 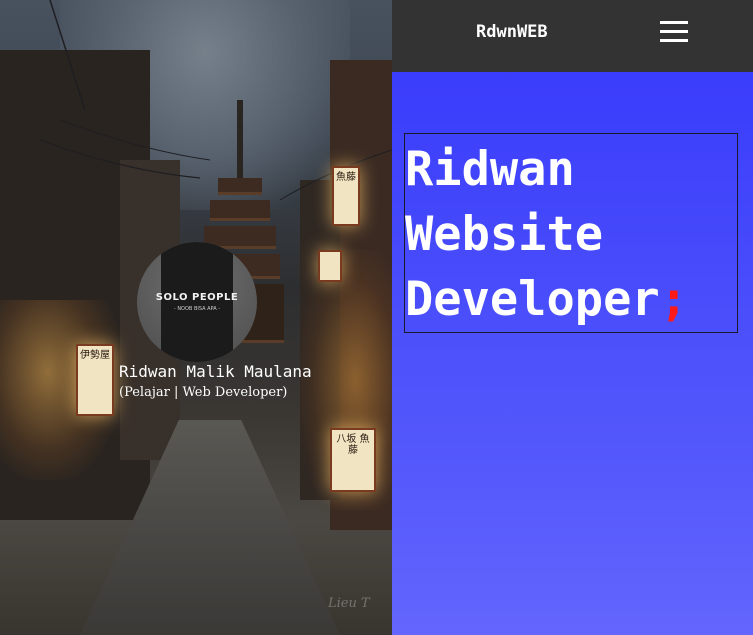 I want to click on brand-logo: RdwnWEB, so click(x=512, y=32).